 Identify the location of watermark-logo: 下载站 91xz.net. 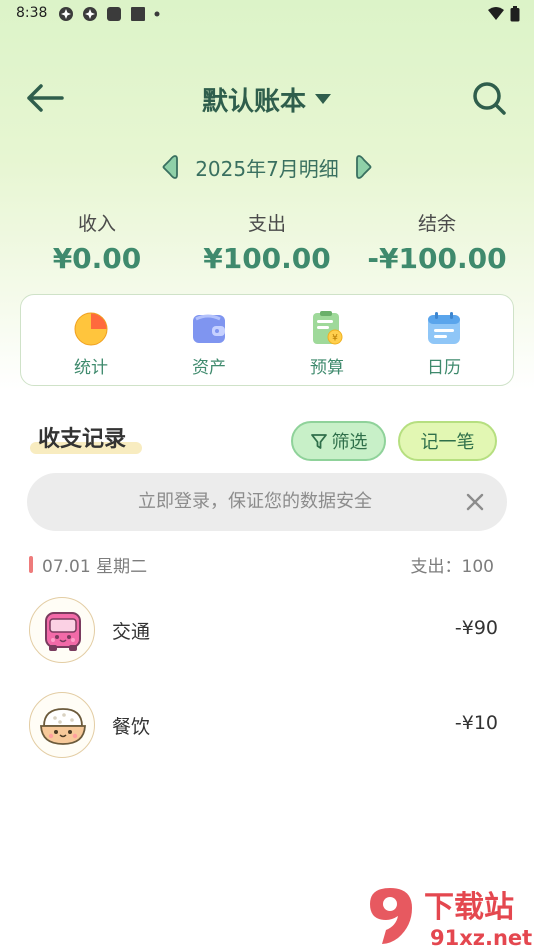
(451, 919).